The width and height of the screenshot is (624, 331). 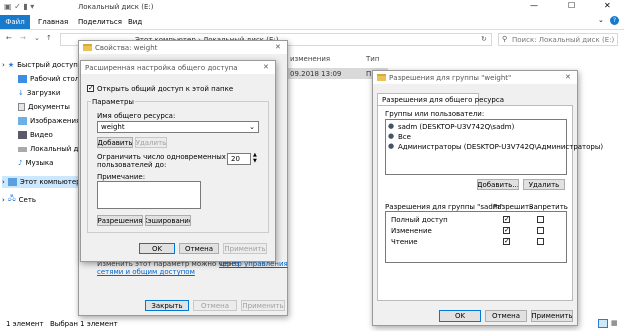 What do you see at coordinates (544, 184) in the screenshot?
I see `remove-user-button: Удалить` at bounding box center [544, 184].